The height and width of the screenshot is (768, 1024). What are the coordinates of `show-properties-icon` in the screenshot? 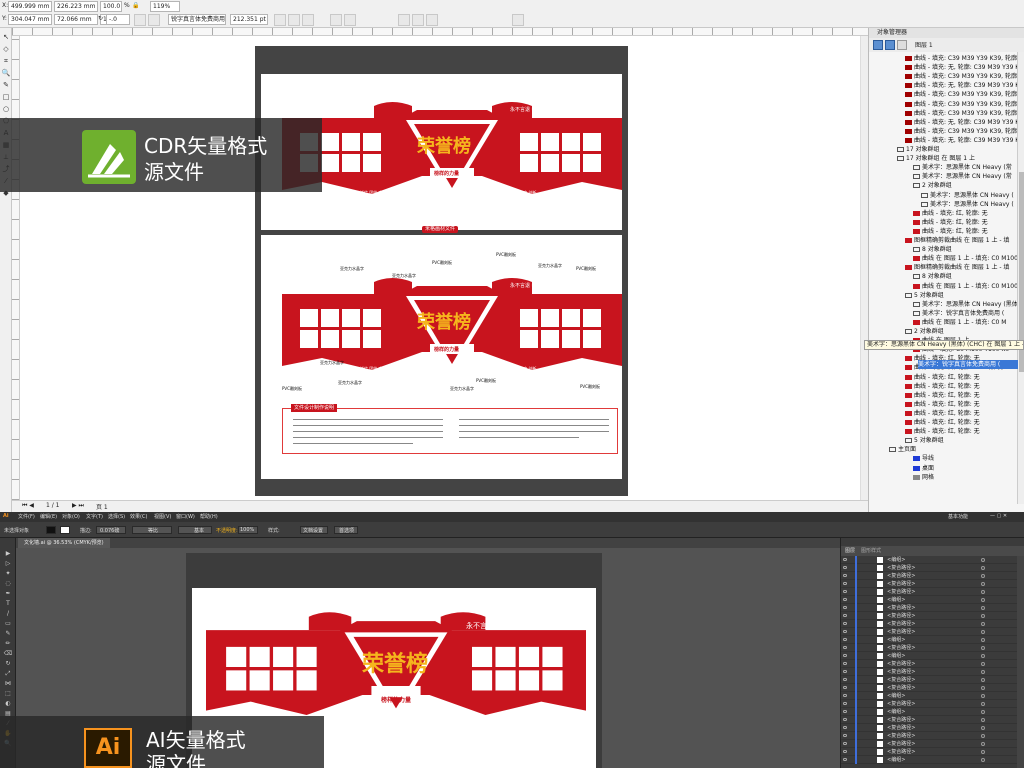 It's located at (878, 45).